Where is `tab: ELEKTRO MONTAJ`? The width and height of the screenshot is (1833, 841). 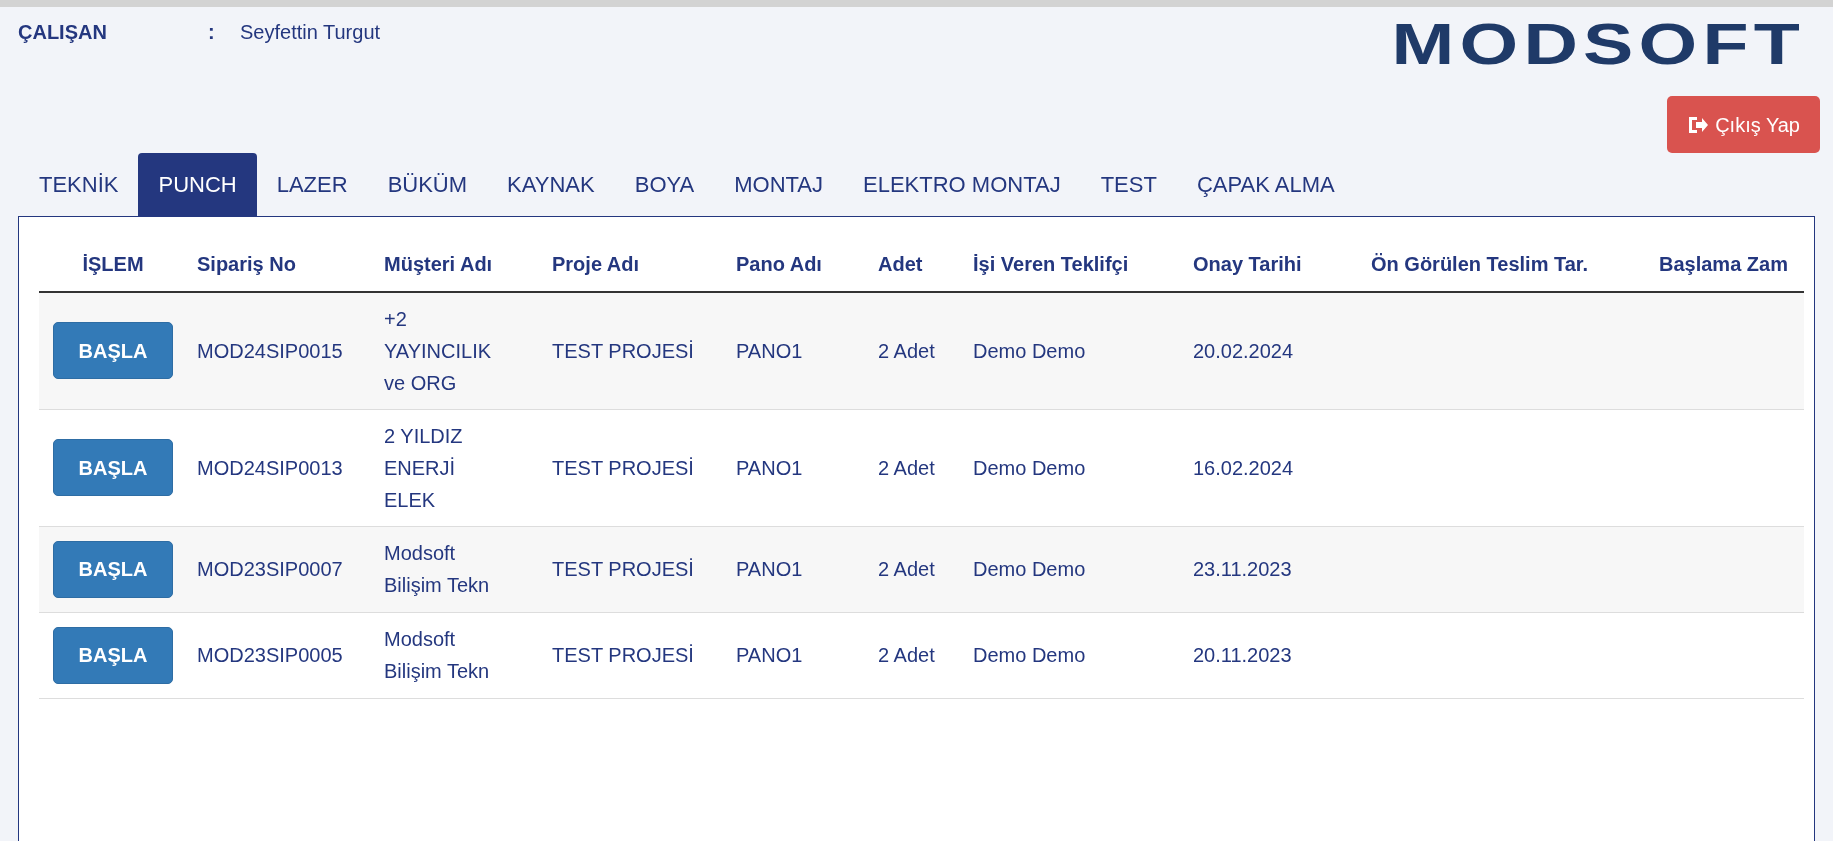 tab: ELEKTRO MONTAJ is located at coordinates (962, 184).